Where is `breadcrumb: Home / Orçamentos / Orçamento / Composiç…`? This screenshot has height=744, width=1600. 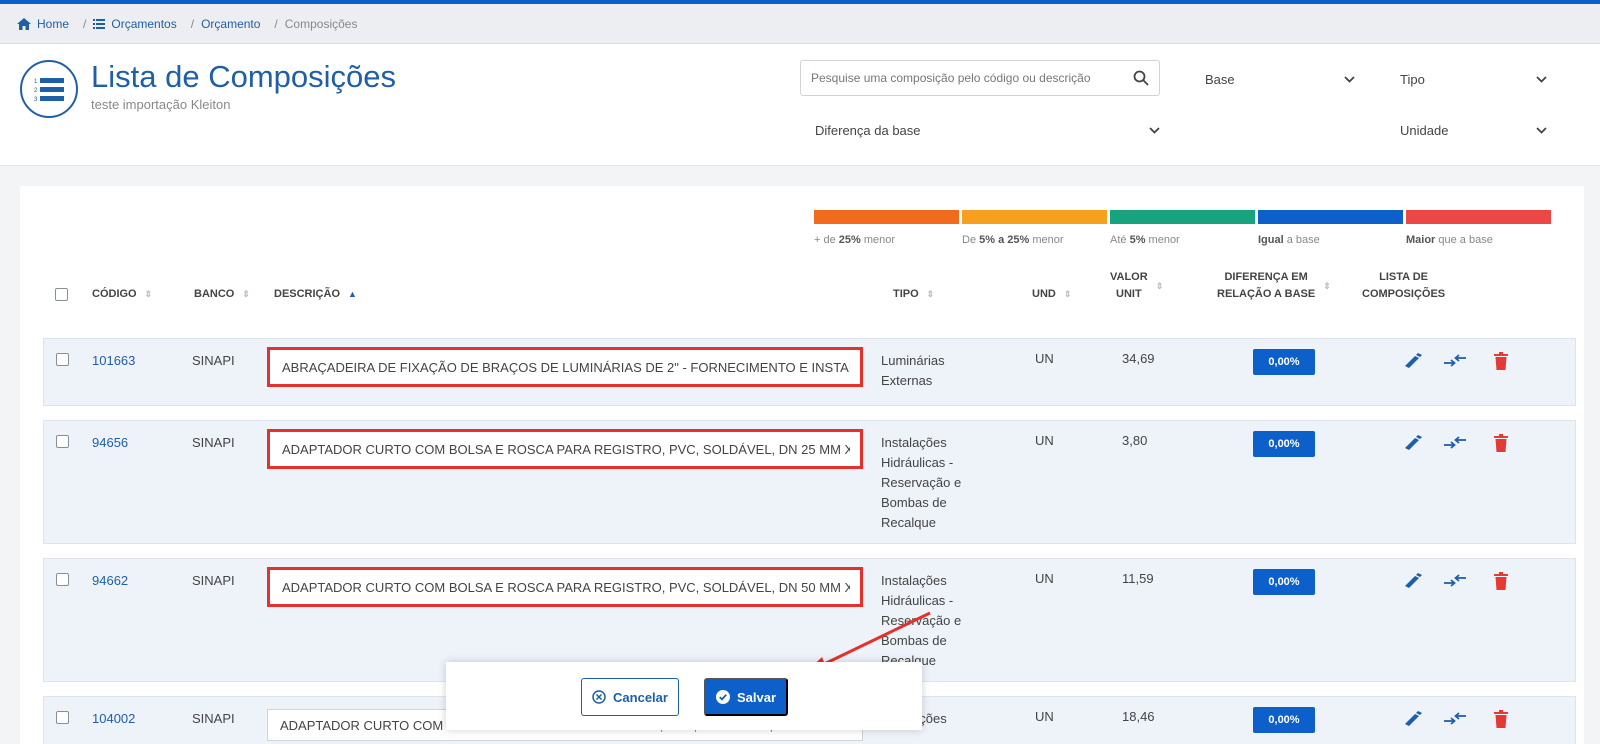 breadcrumb: Home / Orçamentos / Orçamento / Composiç… is located at coordinates (800, 24).